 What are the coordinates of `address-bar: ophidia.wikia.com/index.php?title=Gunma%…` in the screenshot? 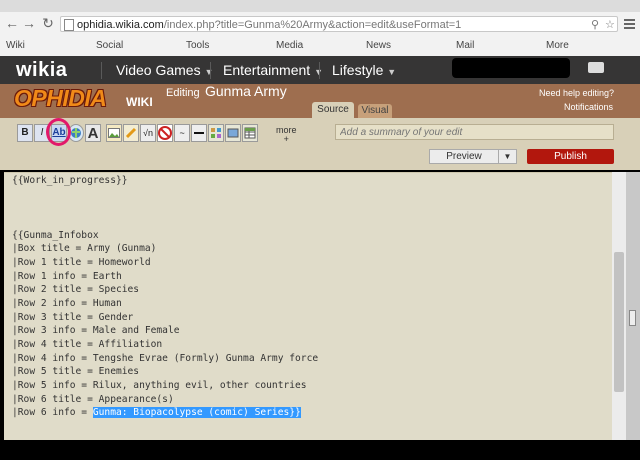 It's located at (339, 24).